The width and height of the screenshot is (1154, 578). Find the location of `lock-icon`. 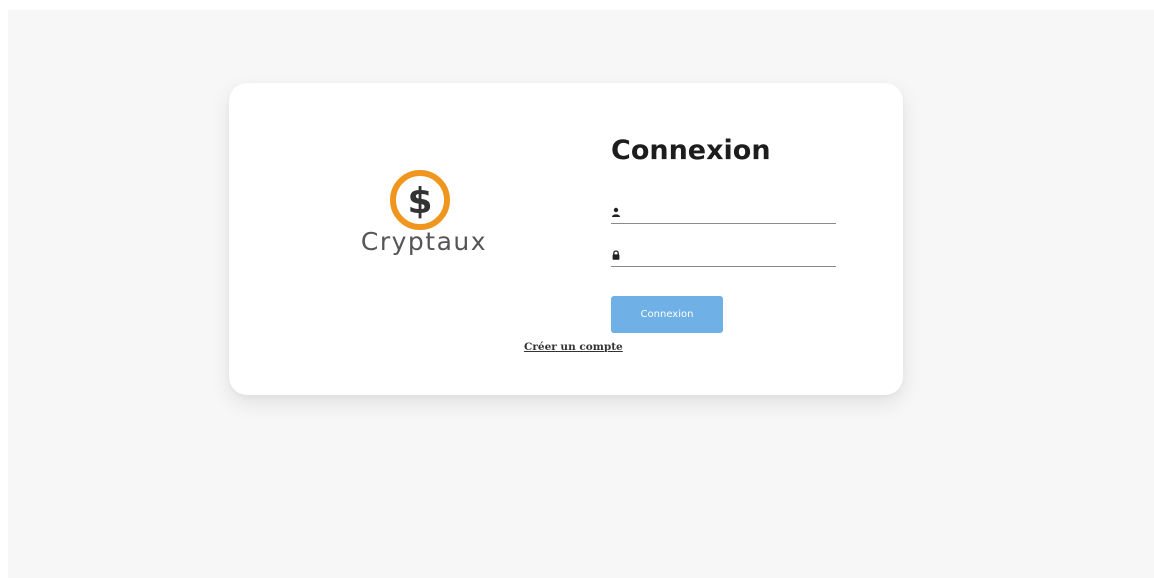

lock-icon is located at coordinates (616, 255).